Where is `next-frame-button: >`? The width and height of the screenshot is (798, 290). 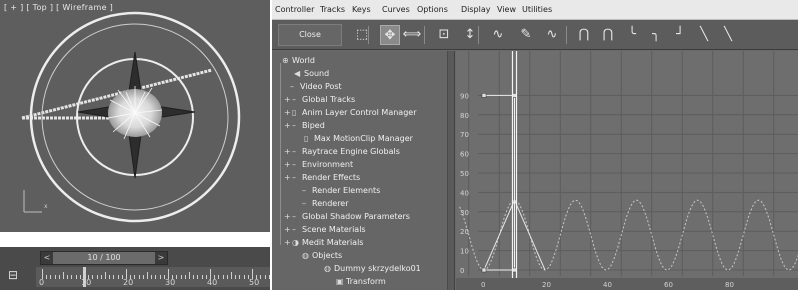
next-frame-button: > is located at coordinates (161, 258).